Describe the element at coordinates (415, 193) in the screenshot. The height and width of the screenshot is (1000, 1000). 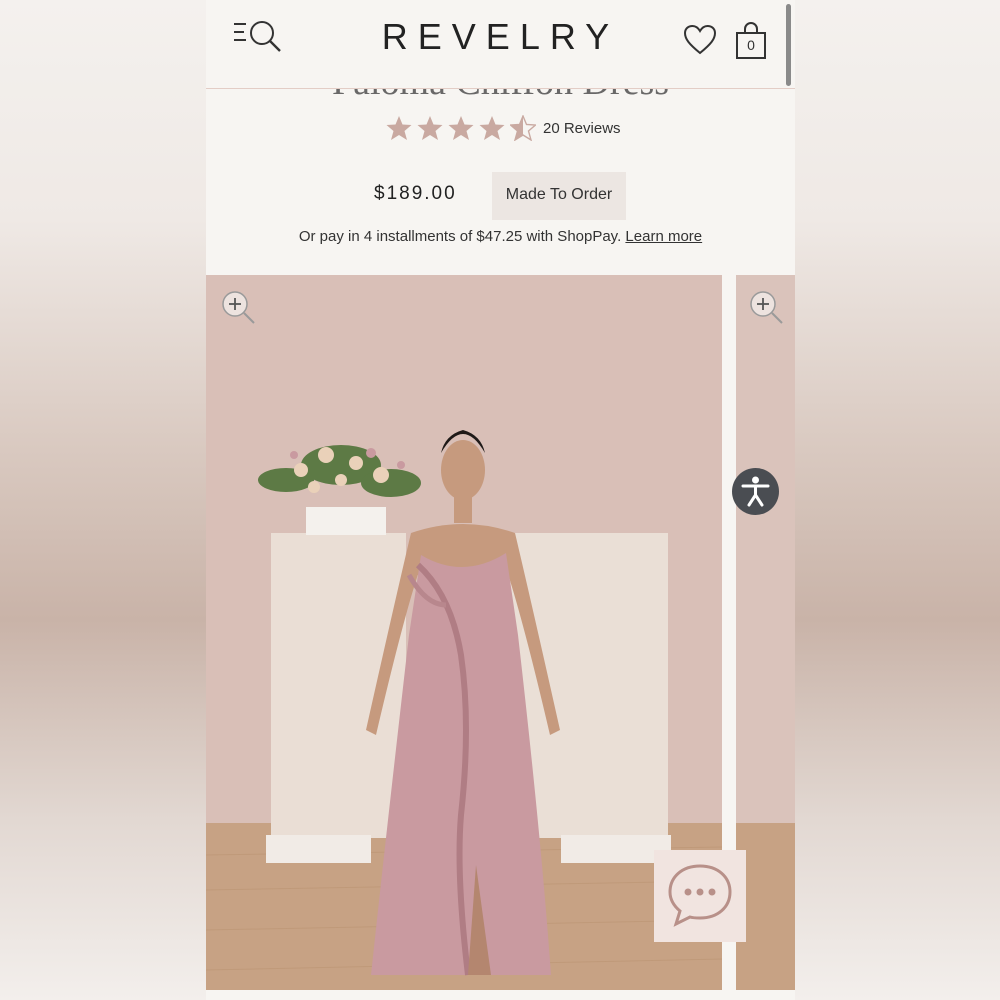
I see `product-price: $189.00` at that location.